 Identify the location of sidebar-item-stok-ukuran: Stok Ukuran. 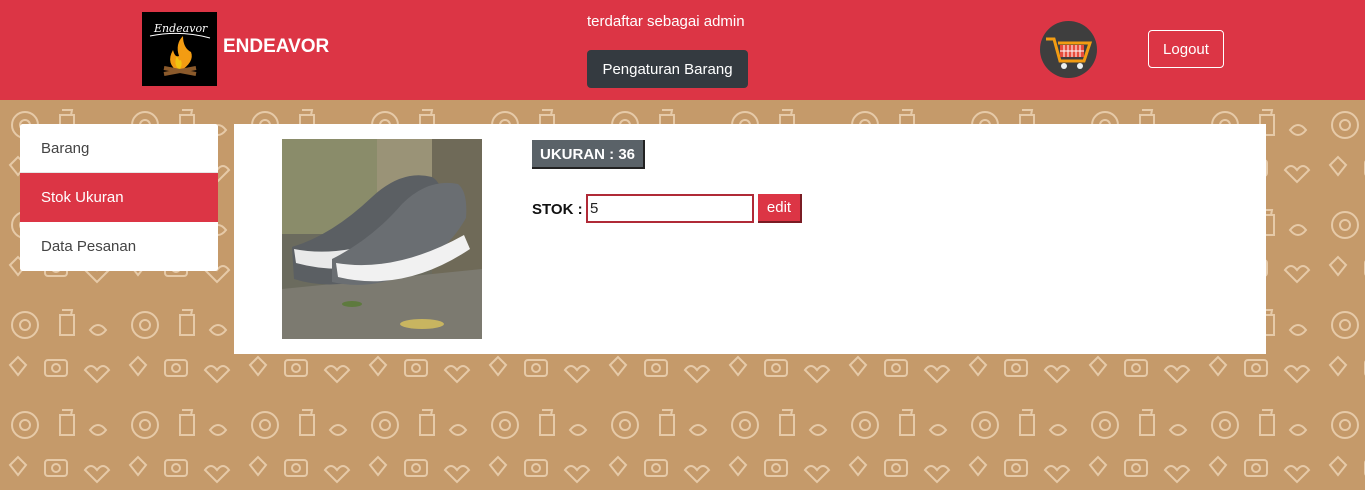
(119, 197).